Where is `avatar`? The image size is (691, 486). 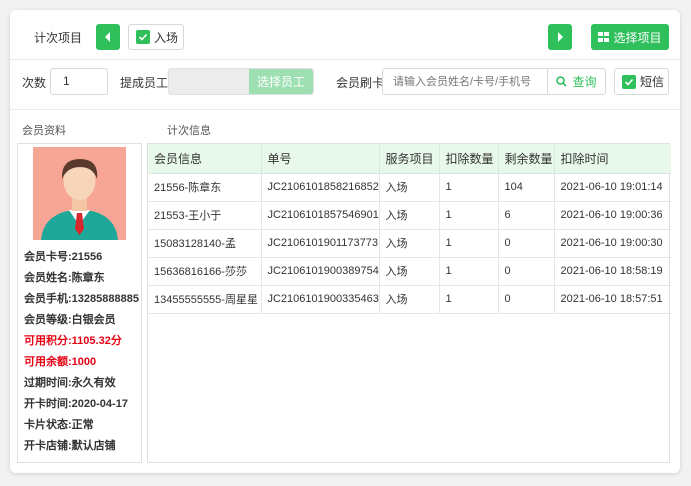
avatar is located at coordinates (79, 193).